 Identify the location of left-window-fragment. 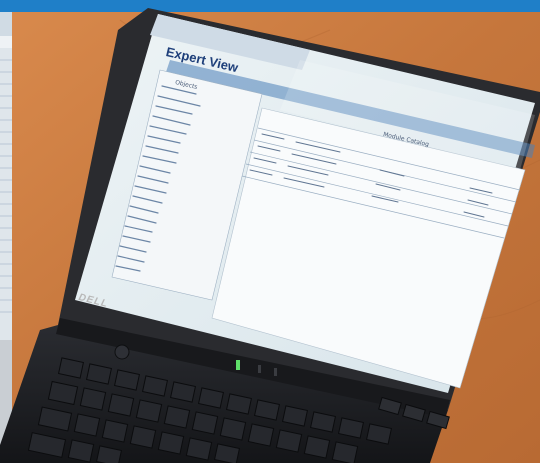
(6, 237).